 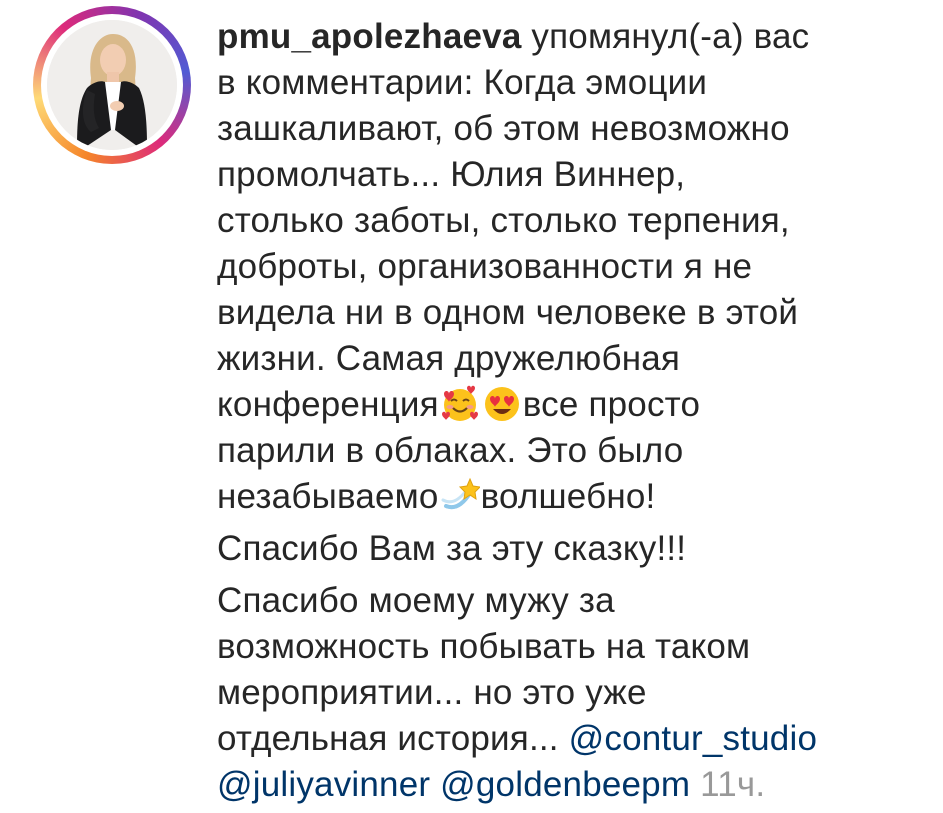 I want to click on comment-line: жизни. Самая дружелюбная, so click(x=449, y=358).